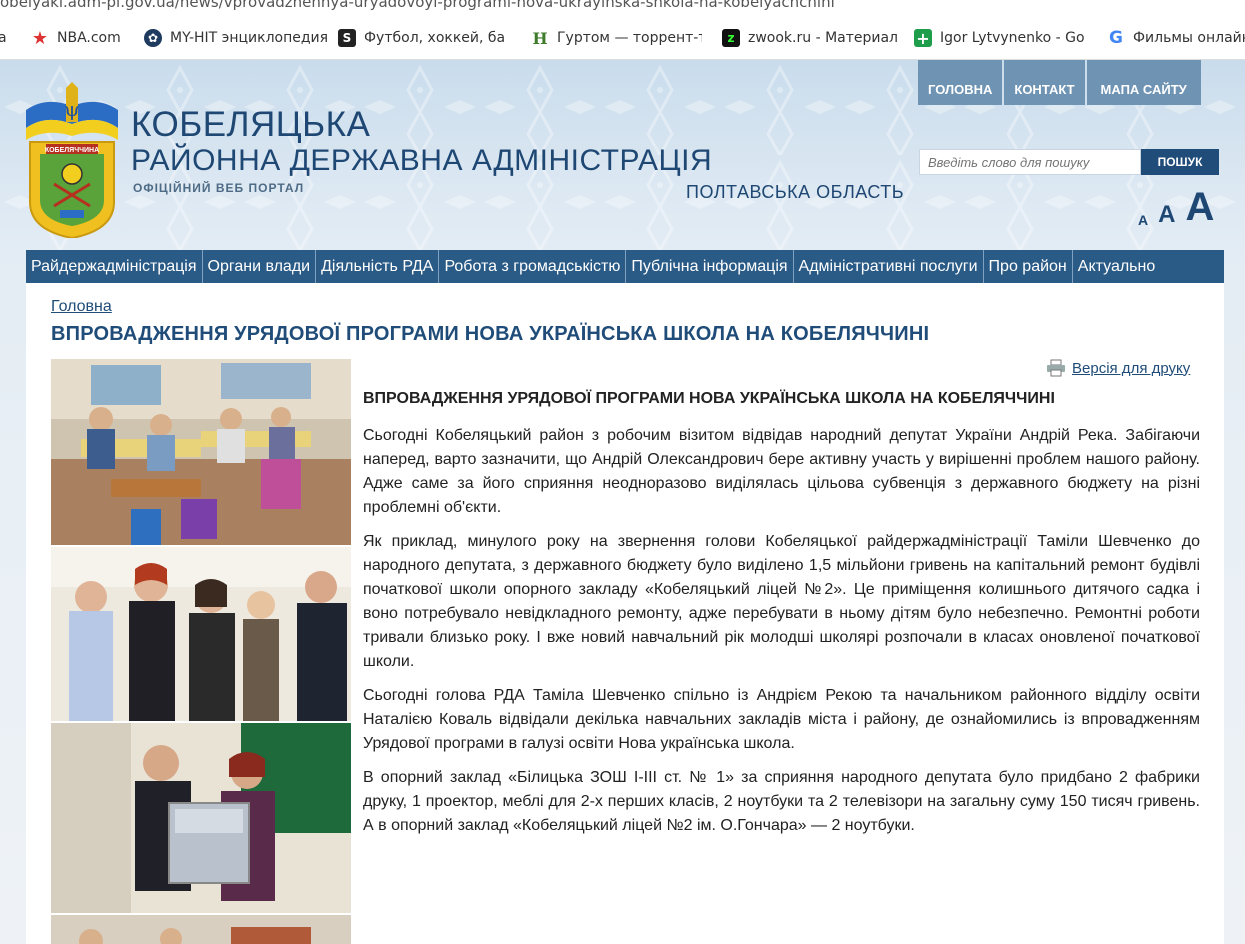 Image resolution: width=1245 pixels, height=944 pixels. I want to click on svg-text: КОБЕЛЯЧЧИНА, so click(72, 150).